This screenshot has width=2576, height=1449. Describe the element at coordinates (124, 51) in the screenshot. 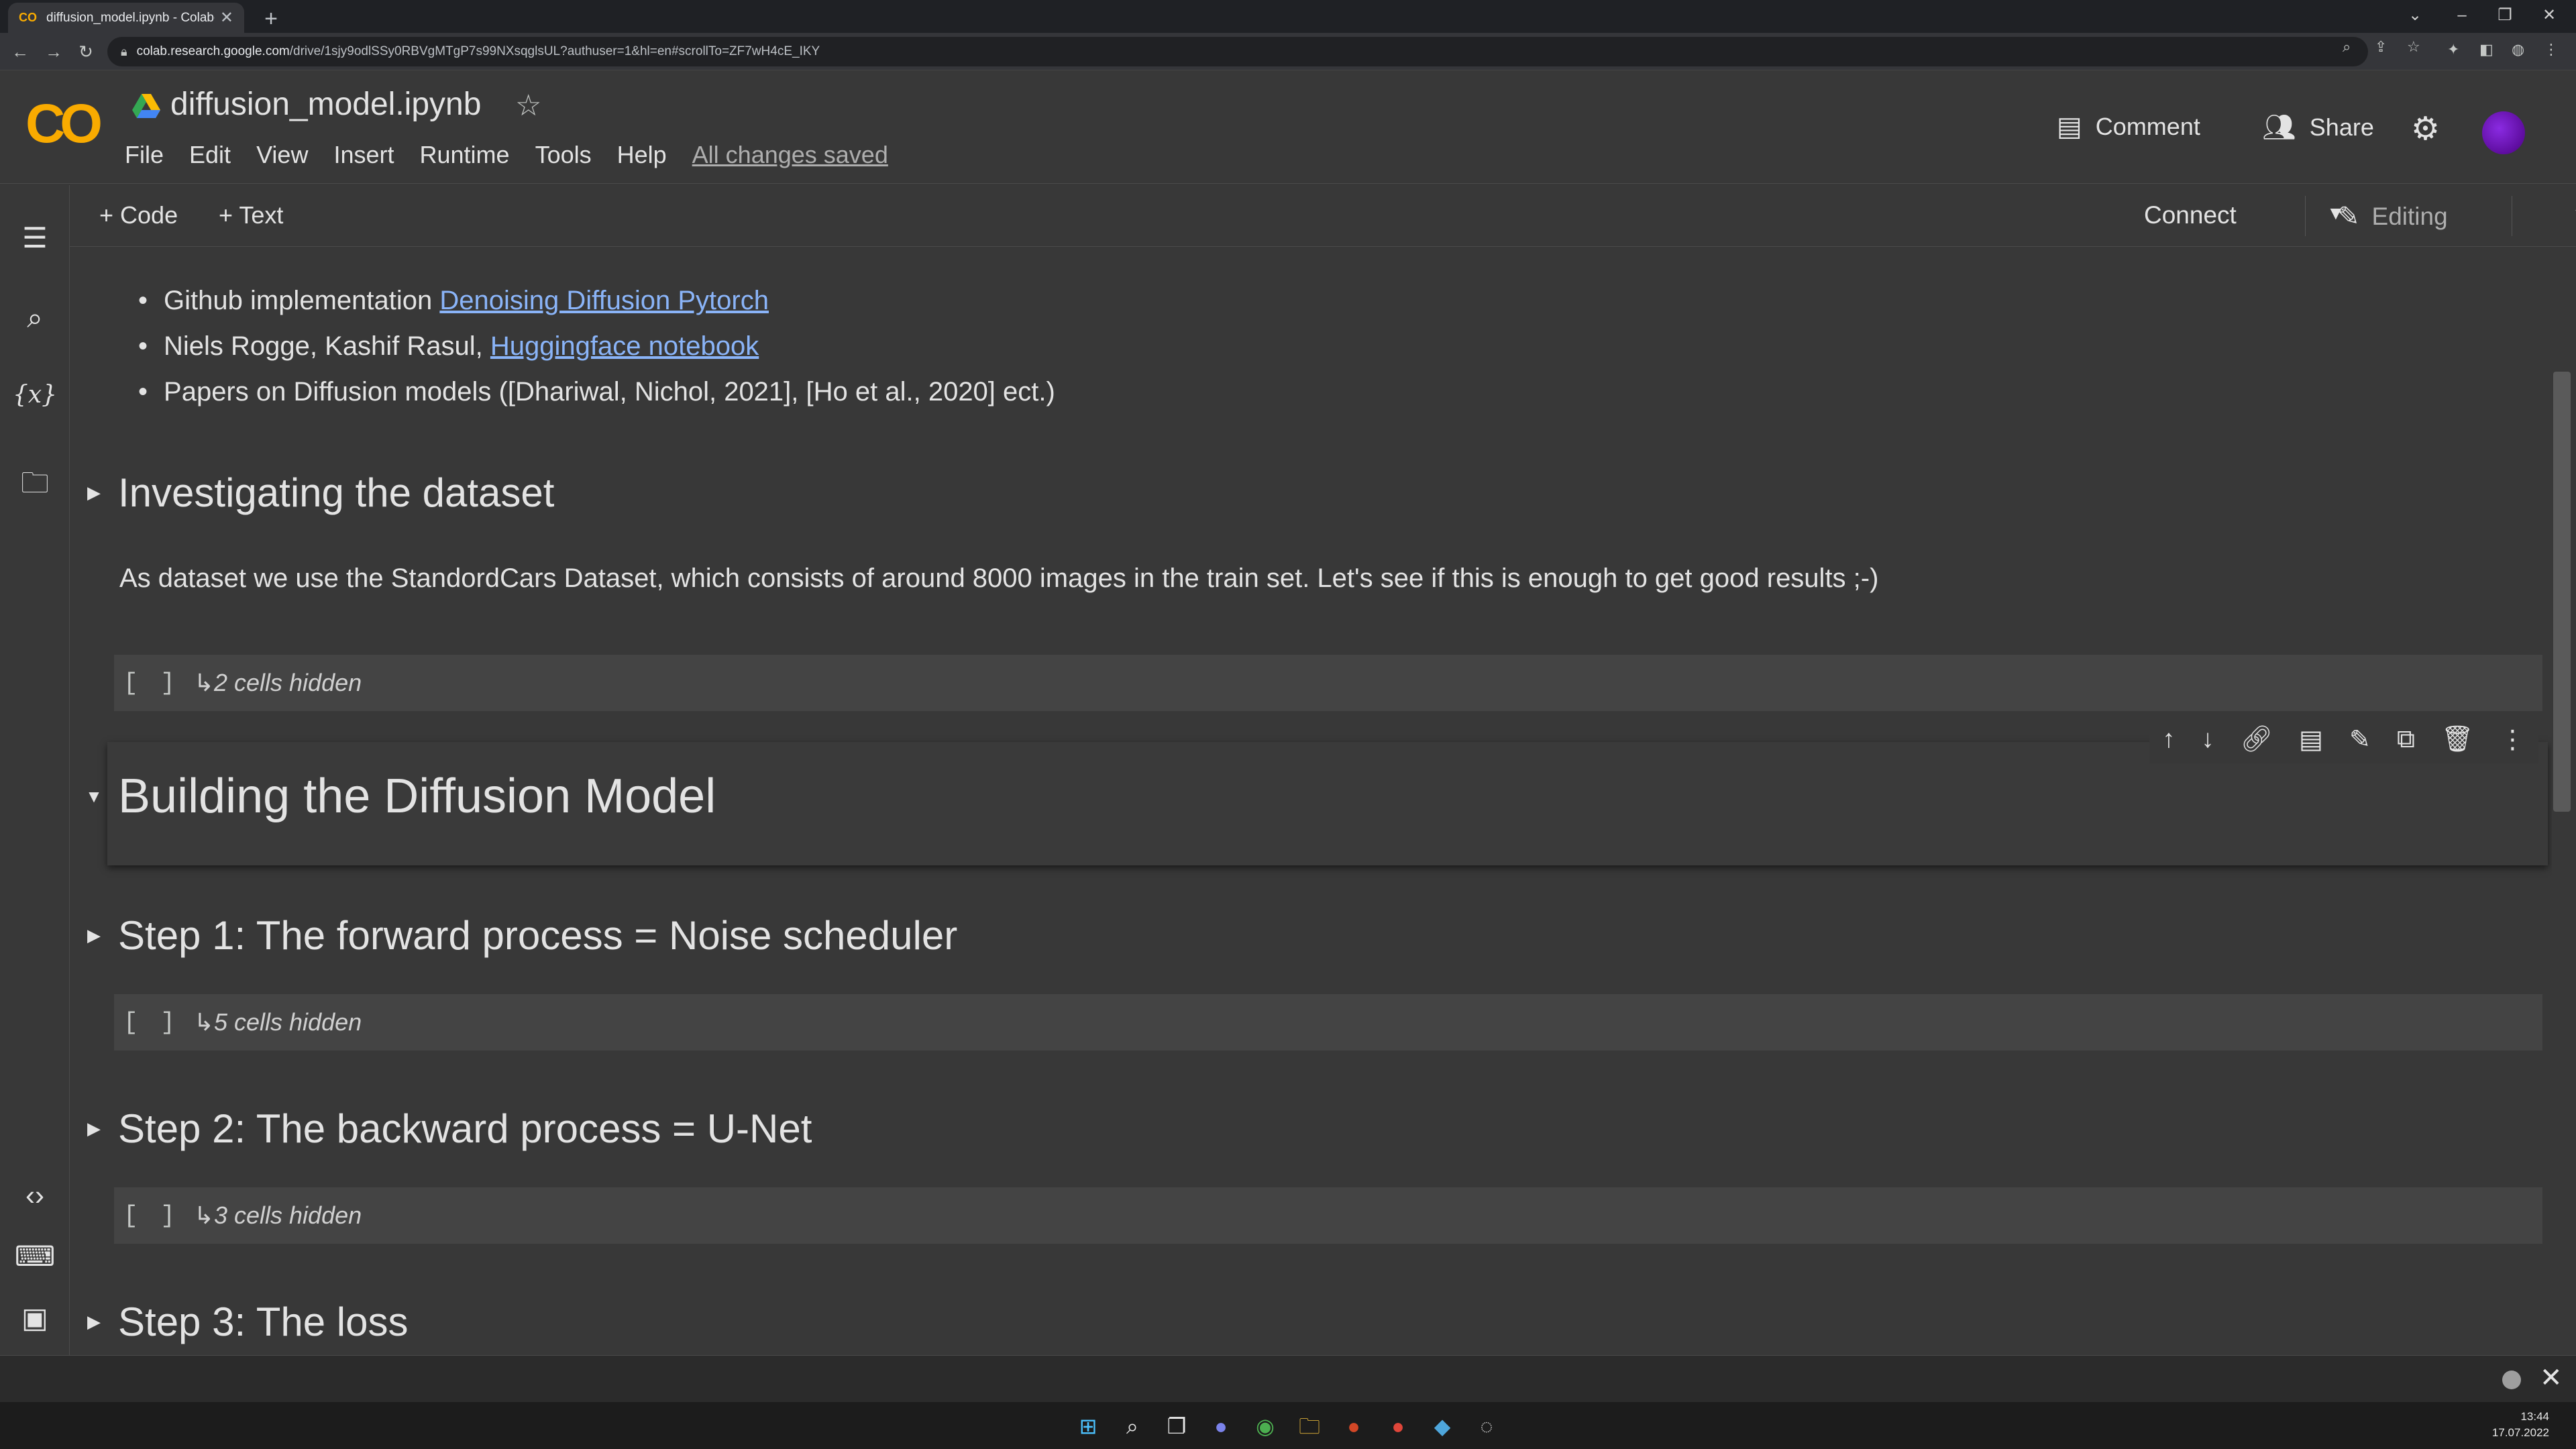

I see `lock-icon: 🔒︎` at that location.